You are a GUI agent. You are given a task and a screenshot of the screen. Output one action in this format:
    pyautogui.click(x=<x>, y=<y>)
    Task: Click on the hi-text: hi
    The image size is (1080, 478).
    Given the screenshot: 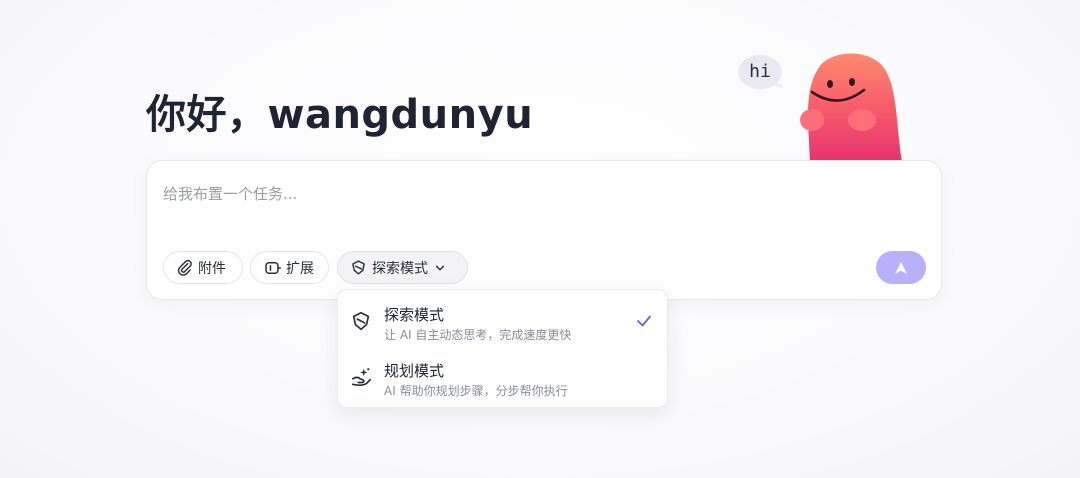 What is the action you would take?
    pyautogui.click(x=760, y=71)
    